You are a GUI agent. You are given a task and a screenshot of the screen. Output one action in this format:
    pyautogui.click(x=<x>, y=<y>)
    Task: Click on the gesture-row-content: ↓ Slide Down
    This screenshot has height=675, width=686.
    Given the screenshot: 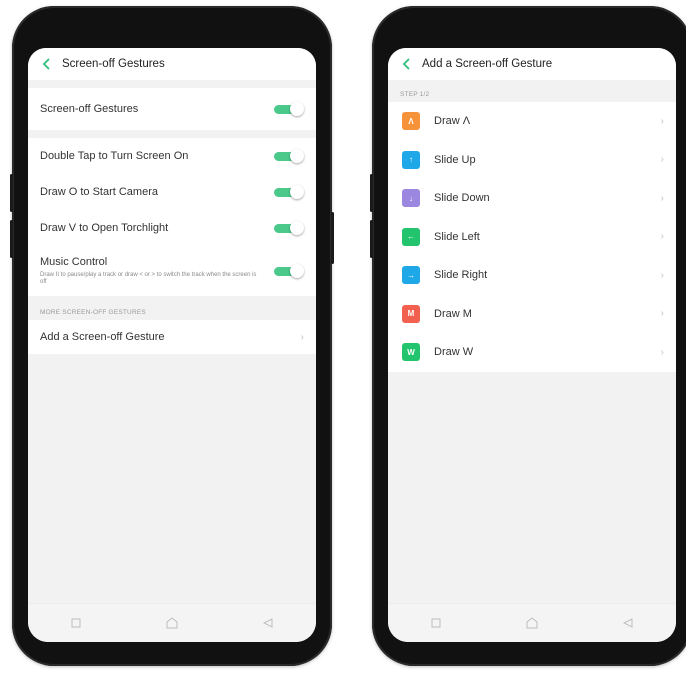 What is the action you would take?
    pyautogui.click(x=446, y=198)
    